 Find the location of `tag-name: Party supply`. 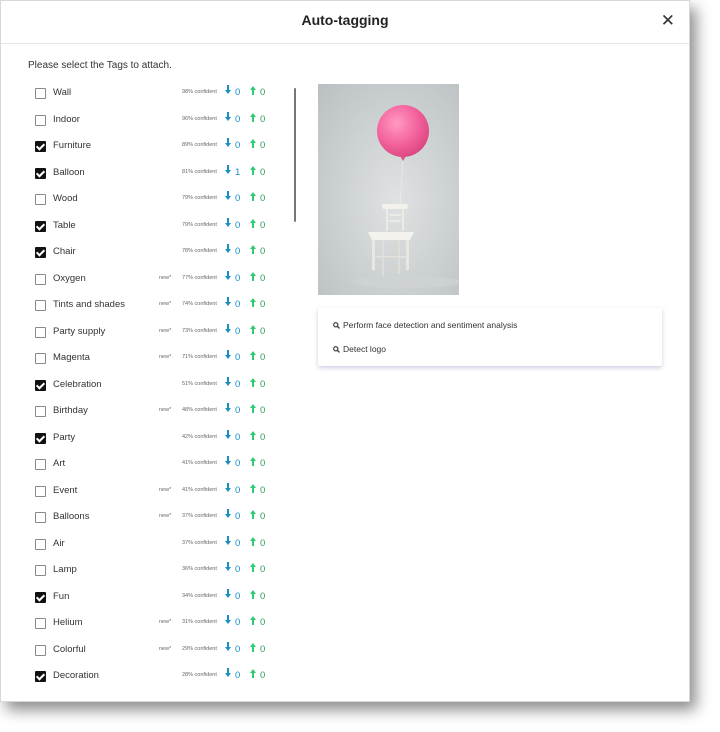

tag-name: Party supply is located at coordinates (79, 331).